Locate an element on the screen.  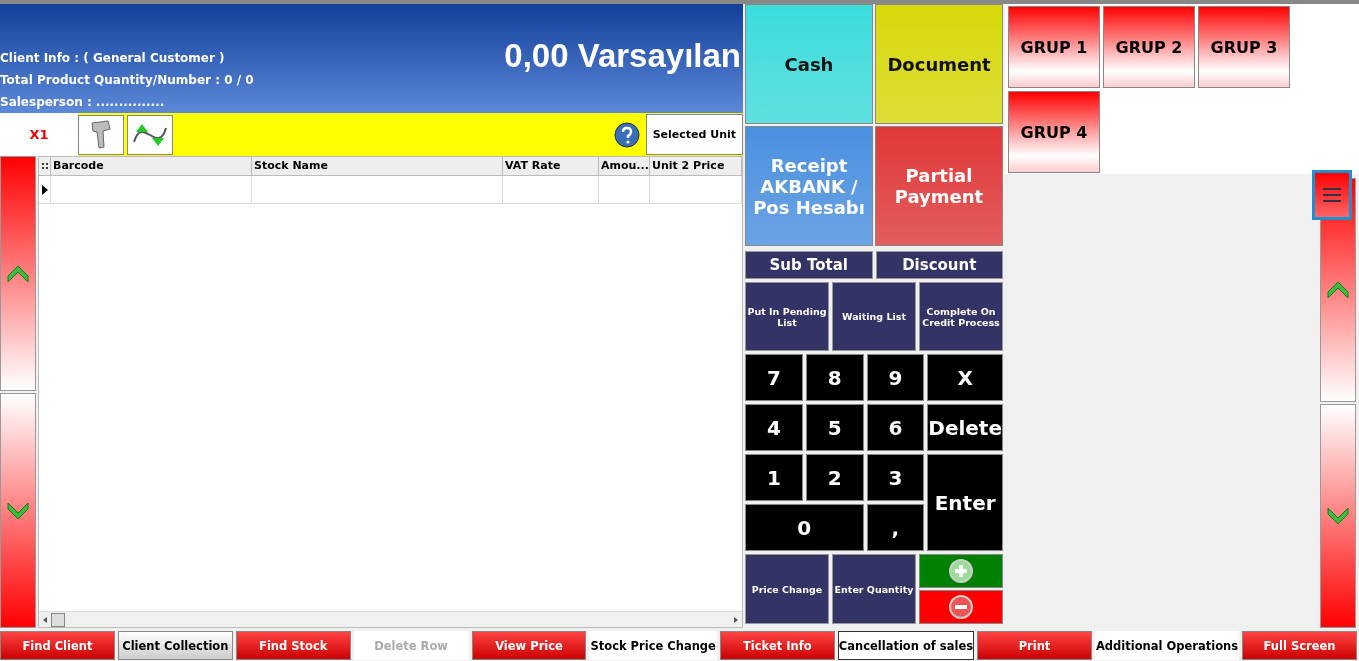
multiplier-label: X1 is located at coordinates (39, 134).